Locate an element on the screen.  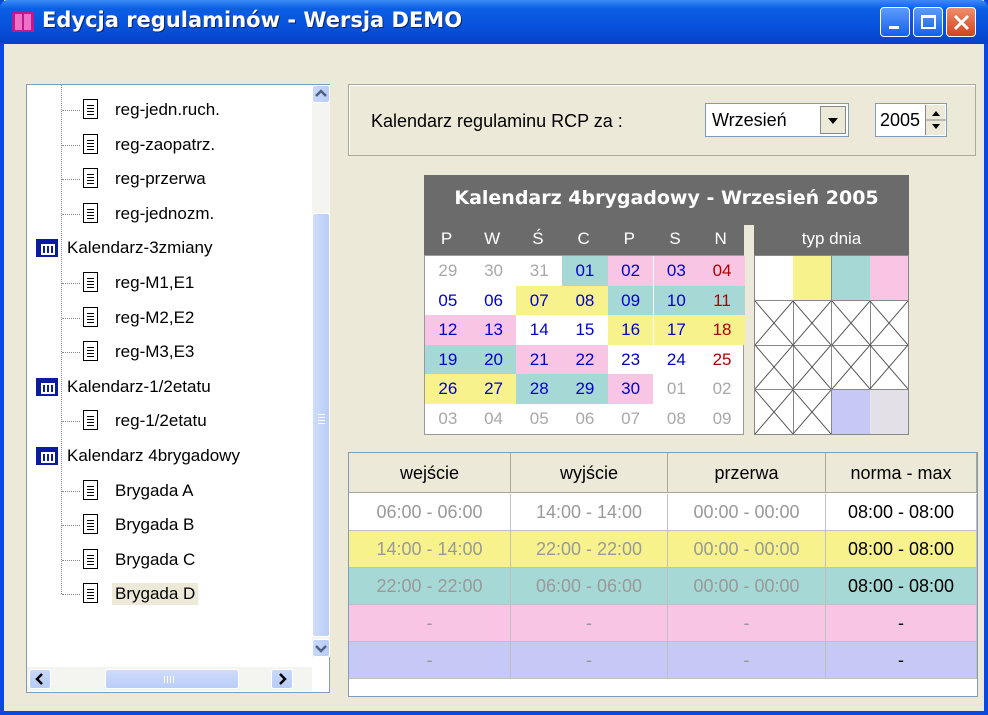
calendar-day: 22 is located at coordinates (585, 359).